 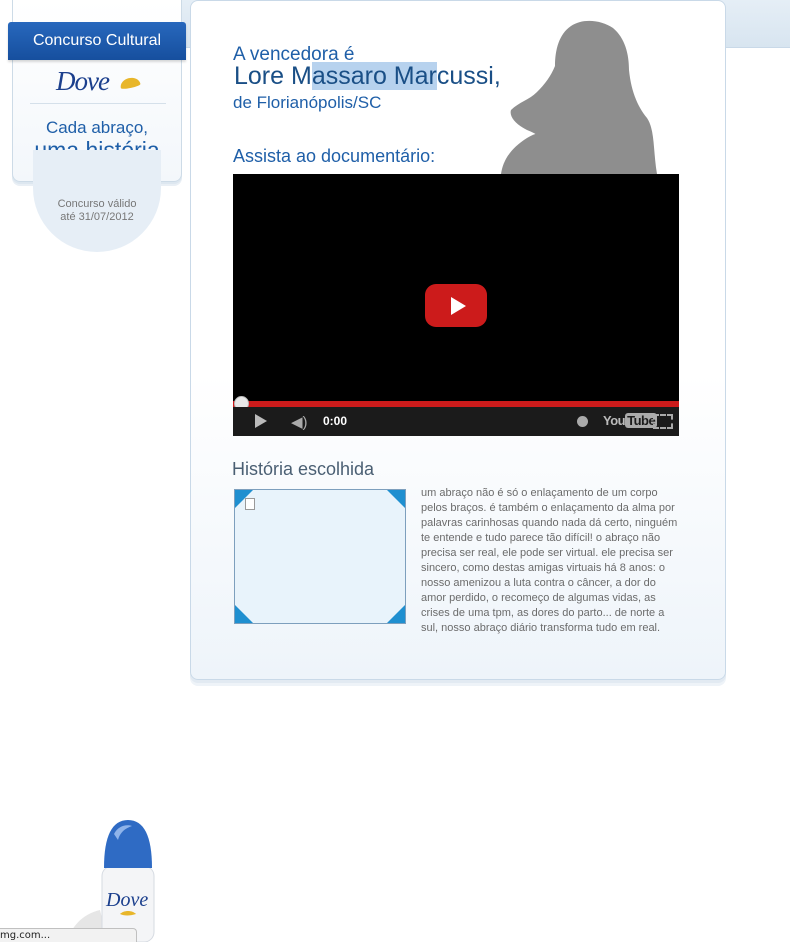 I want to click on winner-city: de Florianópolis/SC, so click(x=307, y=102).